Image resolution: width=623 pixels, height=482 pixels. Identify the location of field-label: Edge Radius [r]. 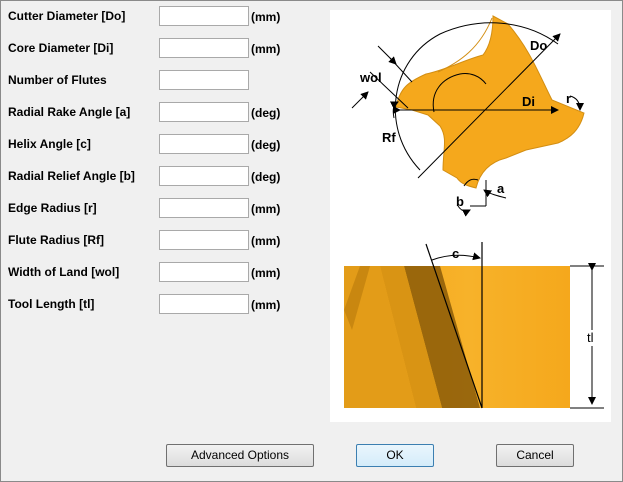
(52, 208).